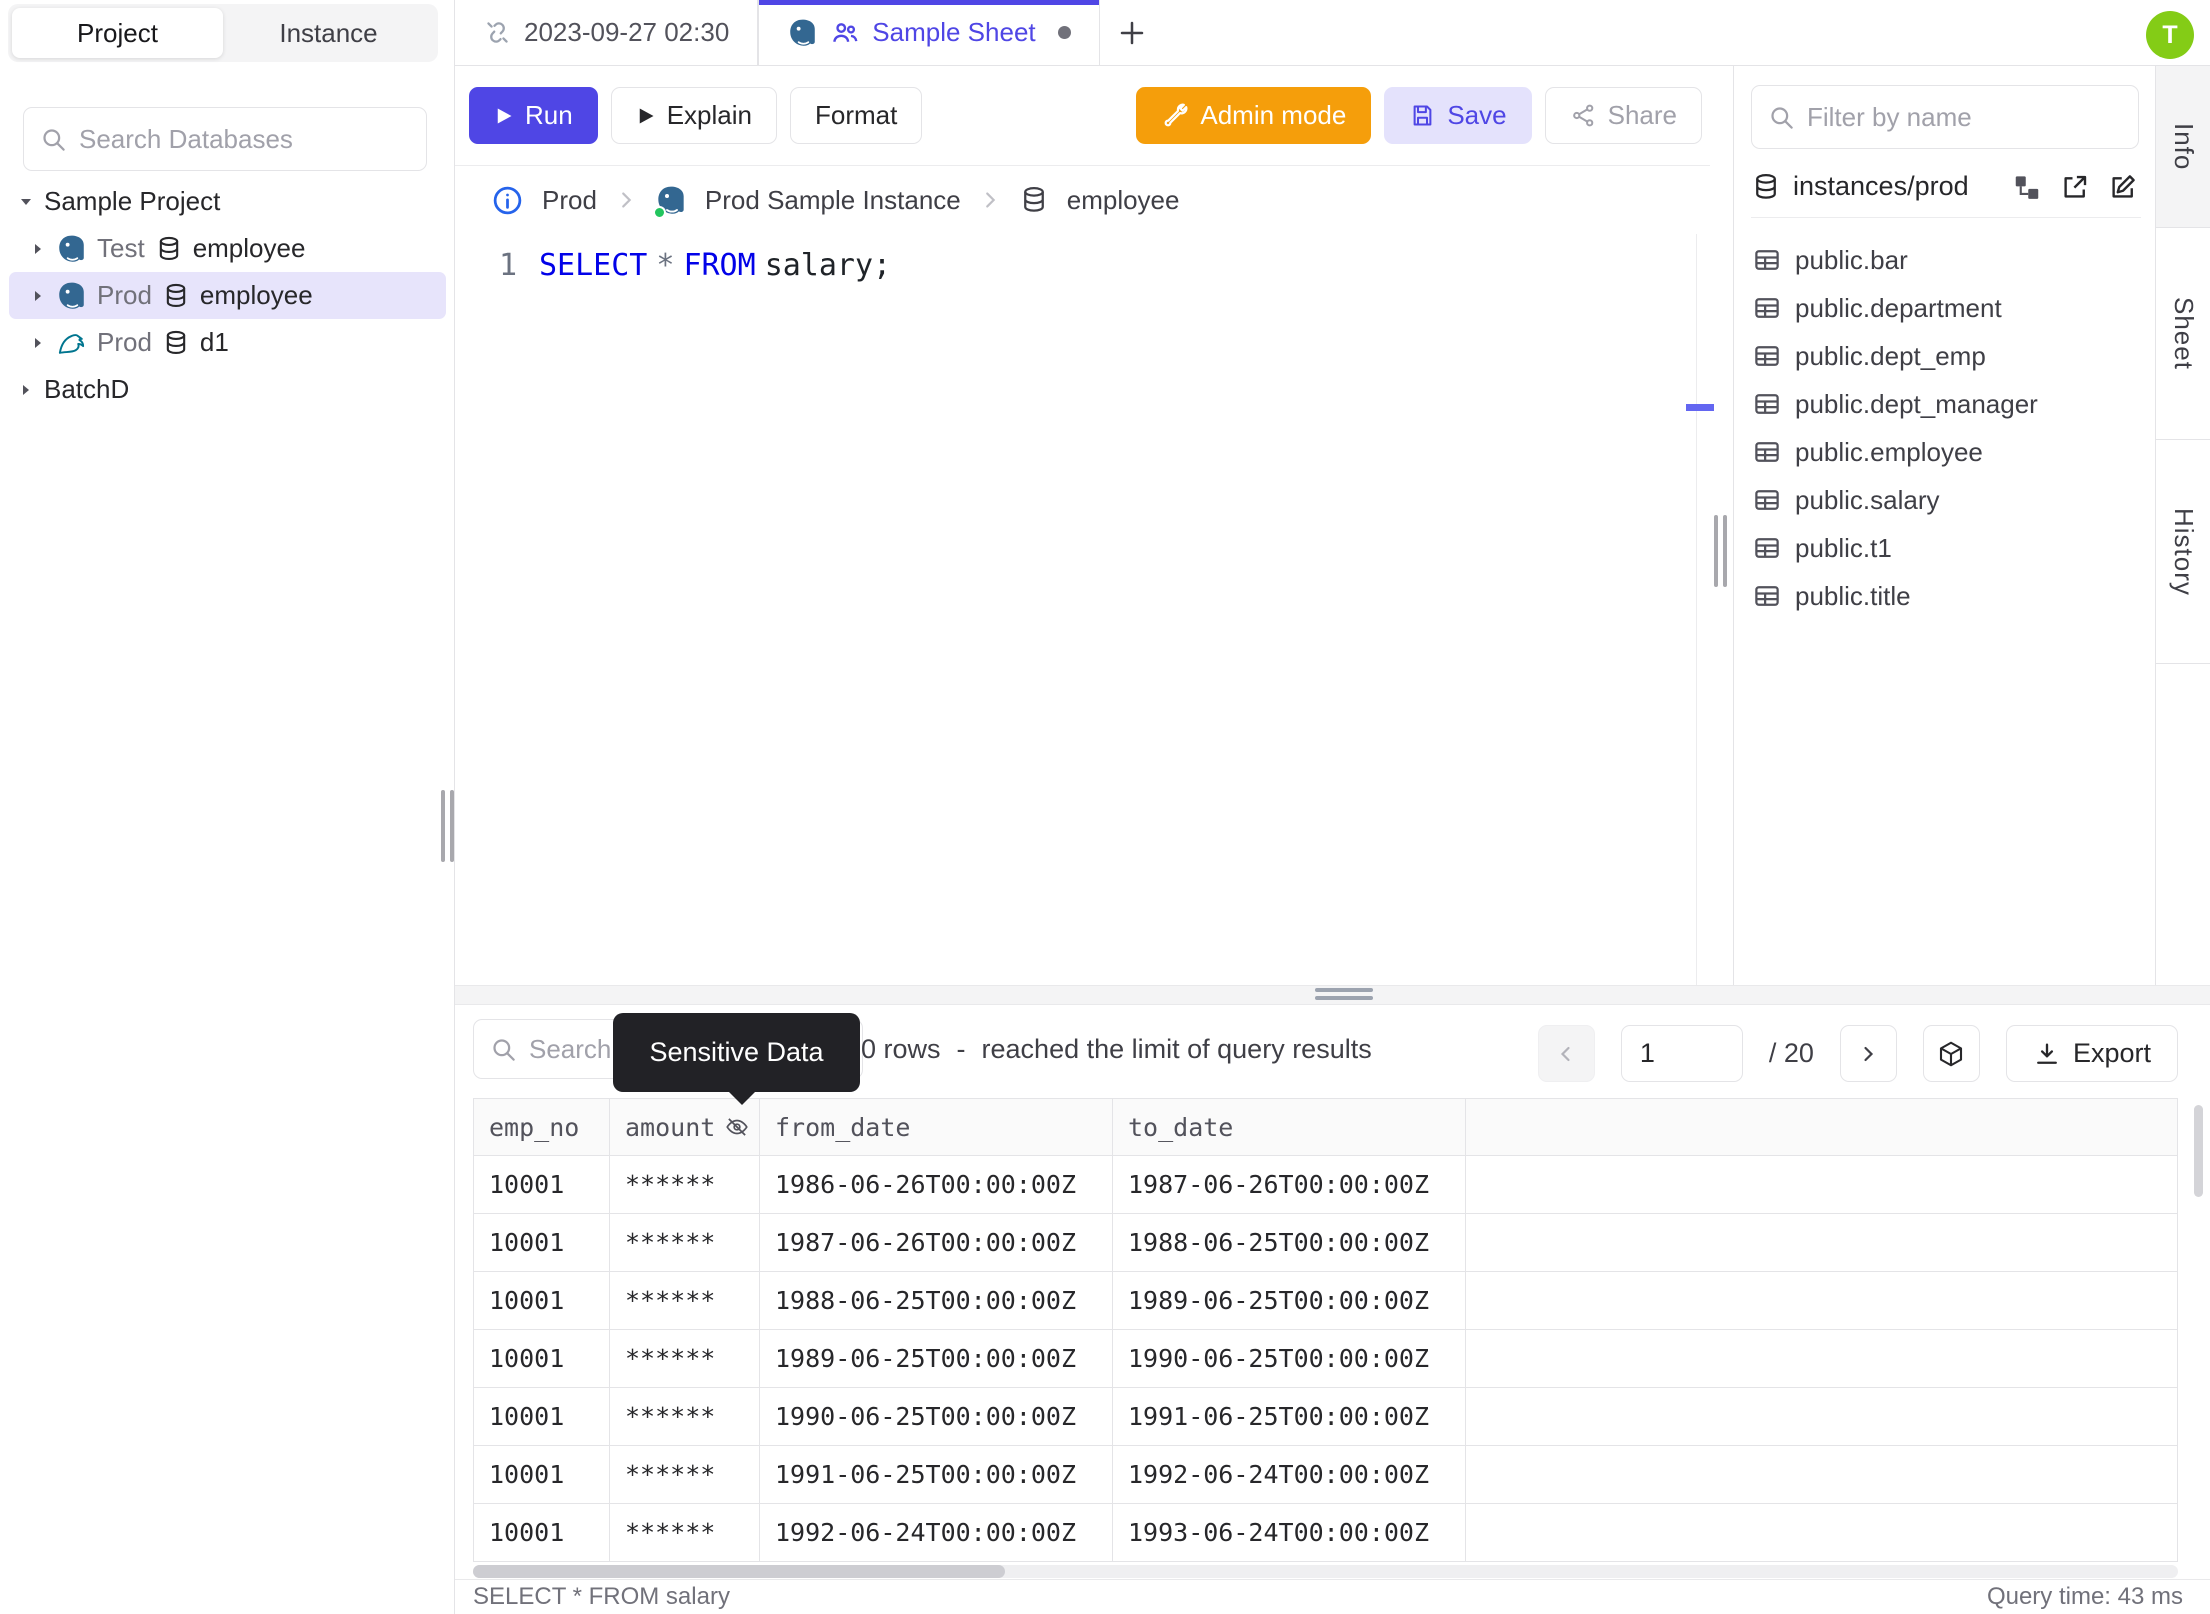  Describe the element at coordinates (1944, 500) in the screenshot. I see `table-list-item: public.salary` at that location.